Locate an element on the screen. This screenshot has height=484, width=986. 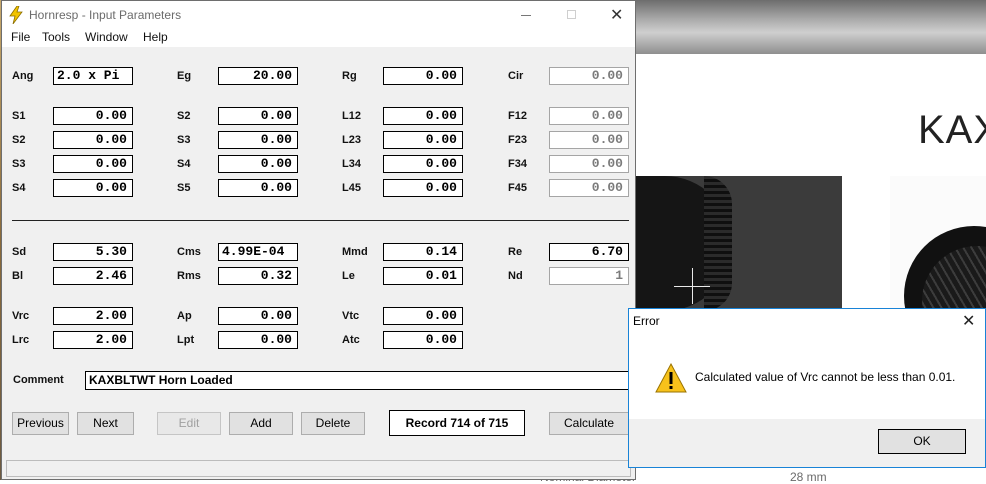
param-label-f34: F34 is located at coordinates (517, 164).